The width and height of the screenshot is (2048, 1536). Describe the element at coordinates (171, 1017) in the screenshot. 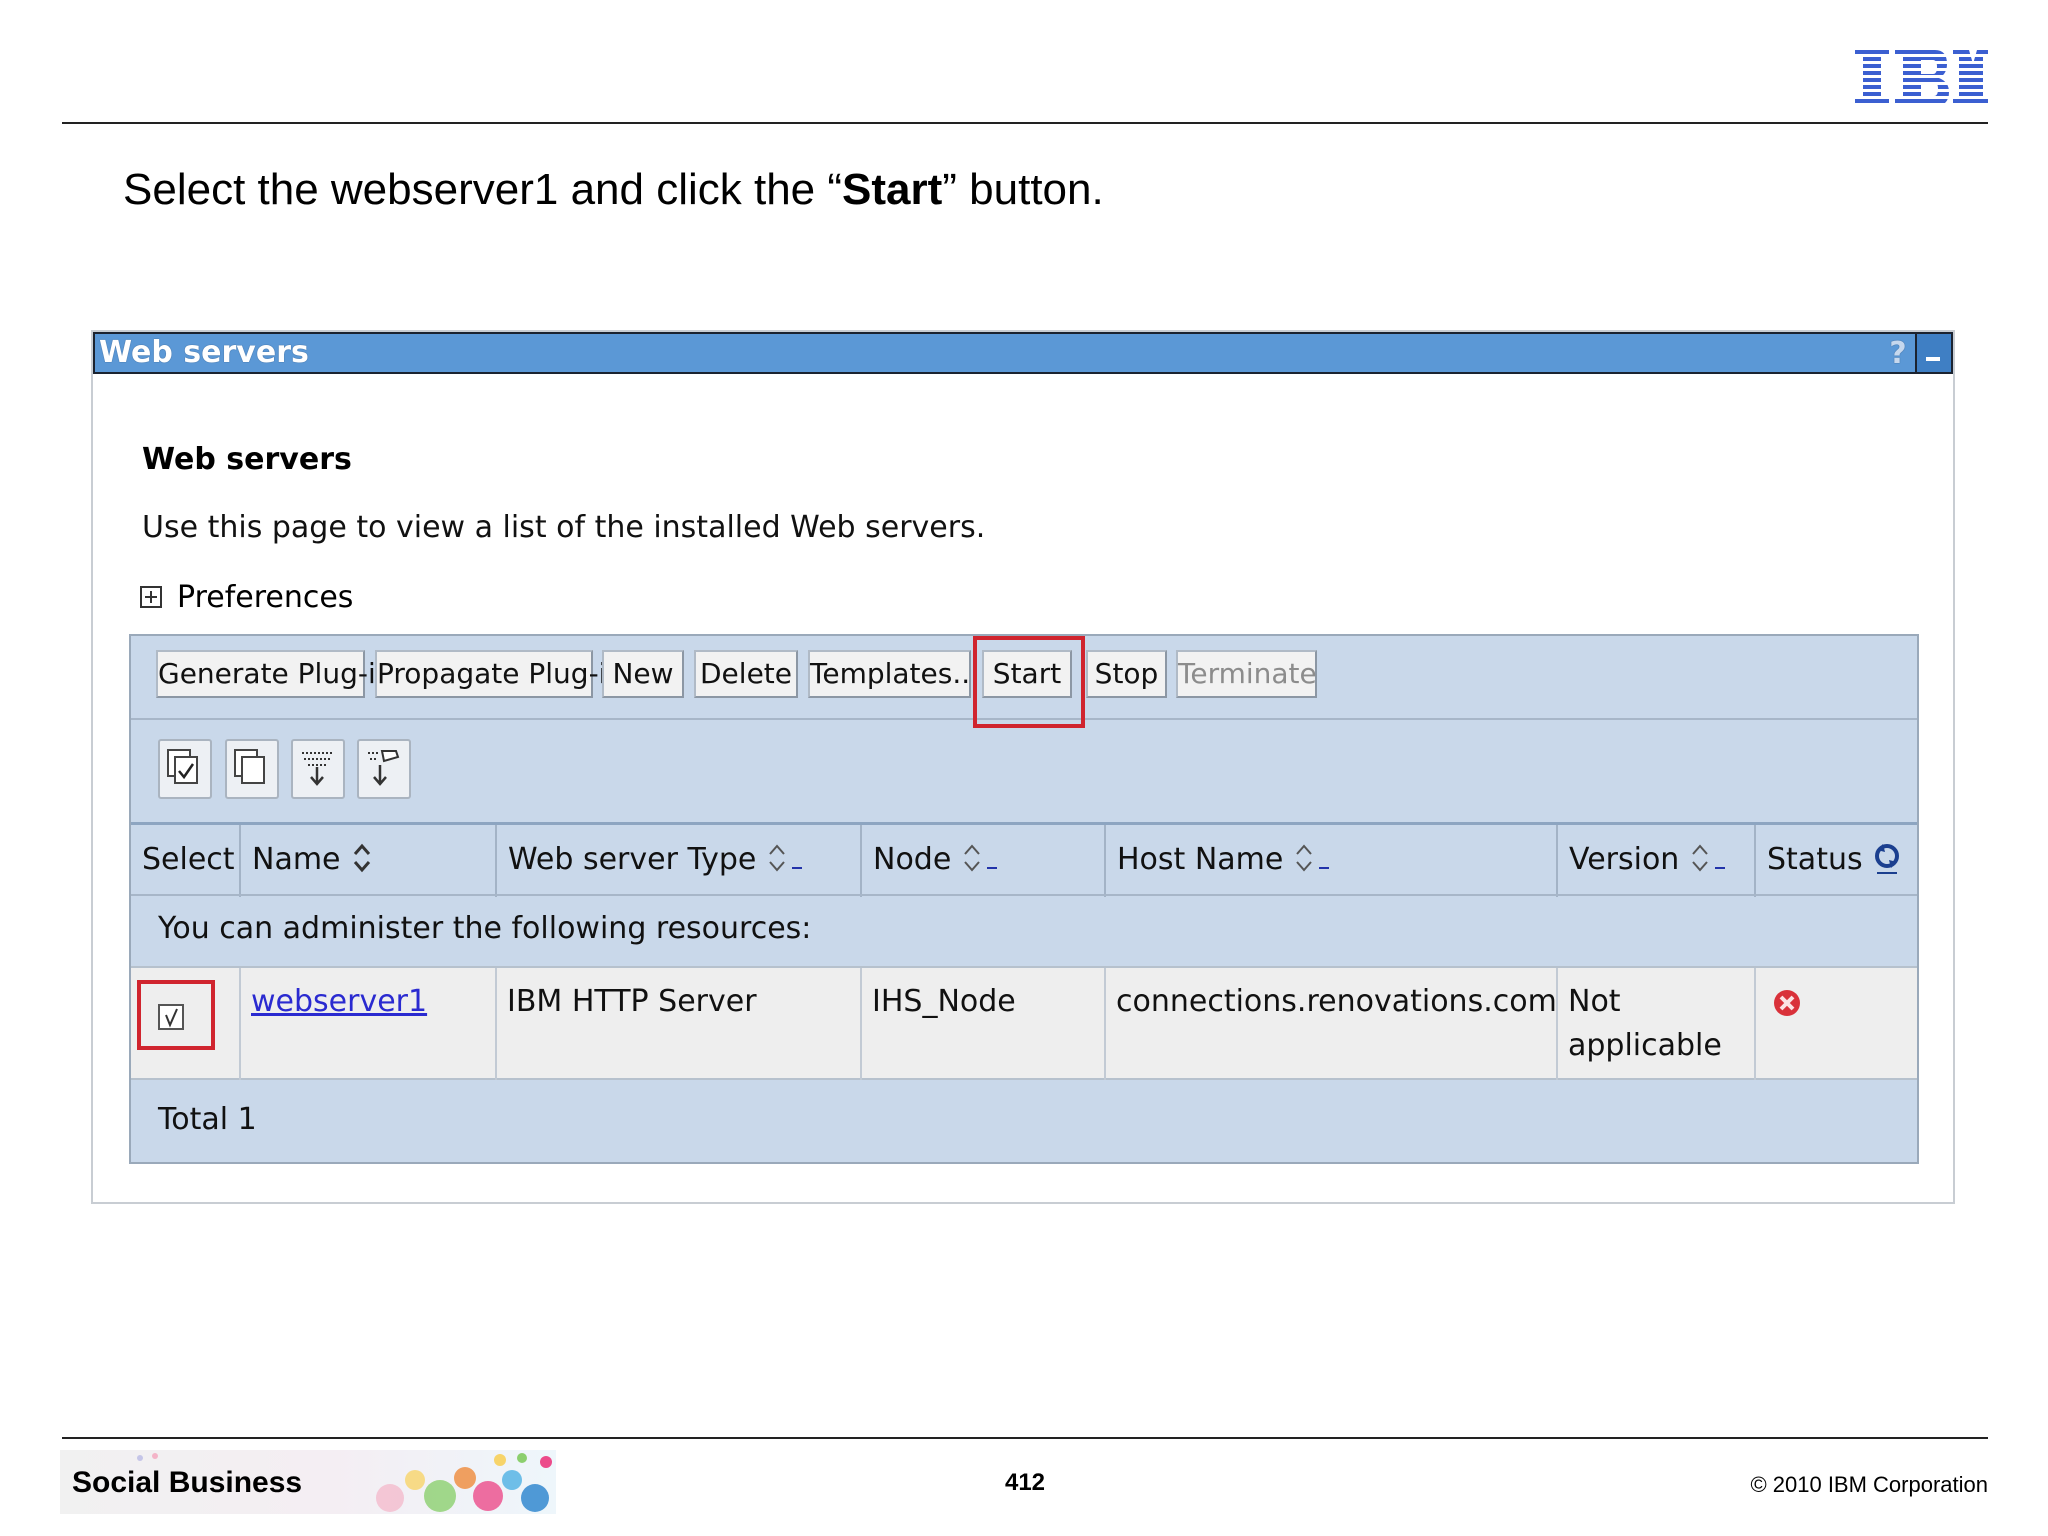

I see `select-webserver1-checkbox` at that location.